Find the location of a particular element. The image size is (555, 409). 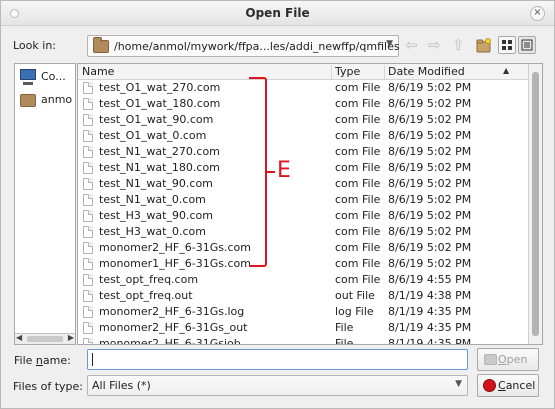

scroll-right-icon: ▶ is located at coordinates (71, 337).